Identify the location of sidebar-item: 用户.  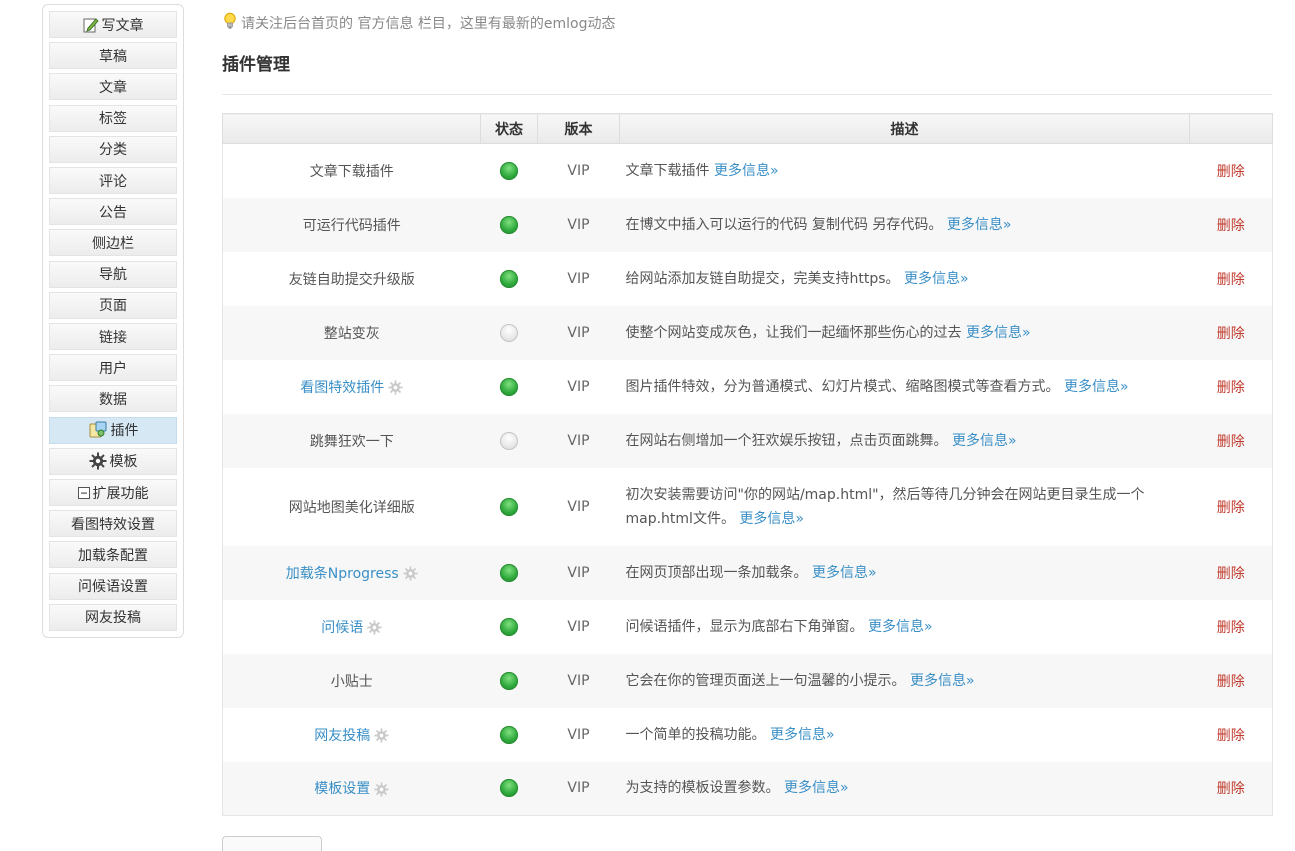
(113, 368).